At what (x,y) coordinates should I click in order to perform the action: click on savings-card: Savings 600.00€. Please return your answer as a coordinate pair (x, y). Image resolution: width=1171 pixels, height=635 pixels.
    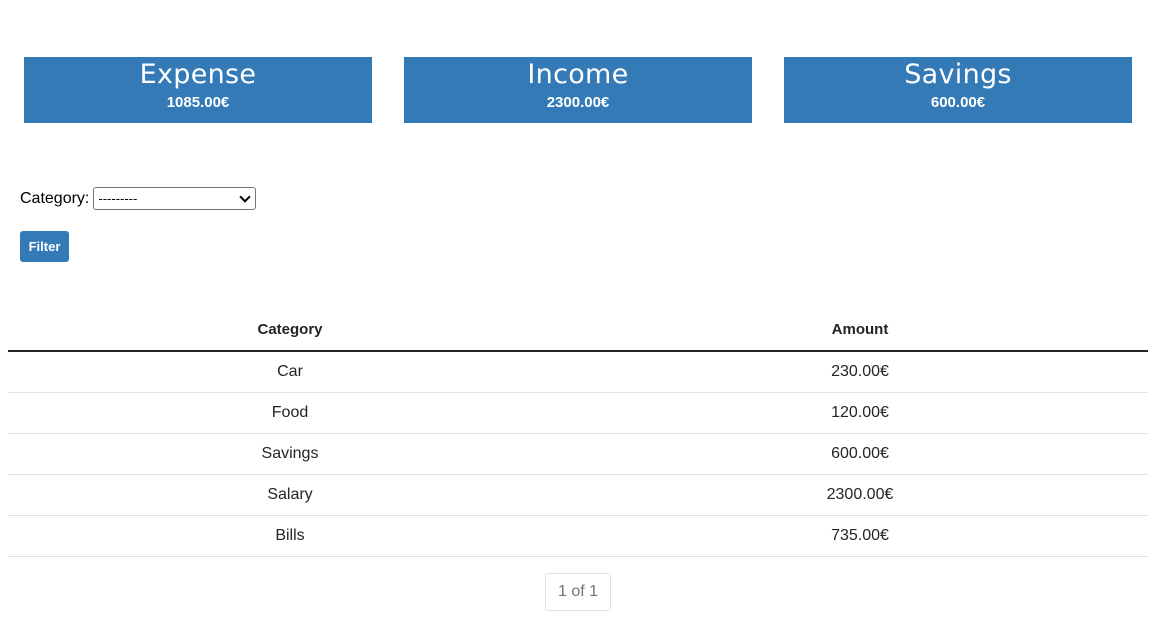
    Looking at the image, I should click on (958, 90).